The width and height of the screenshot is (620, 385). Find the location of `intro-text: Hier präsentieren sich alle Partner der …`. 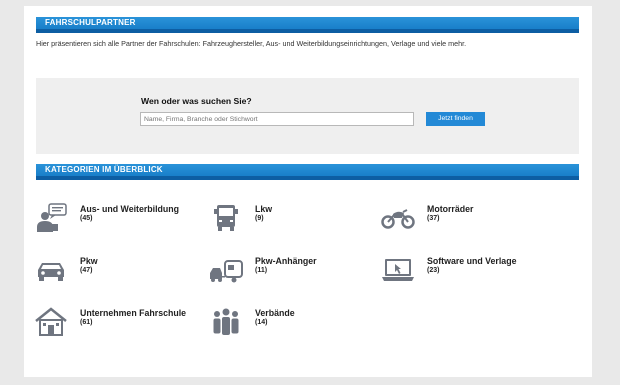

intro-text: Hier präsentieren sich alle Partner der … is located at coordinates (251, 43).